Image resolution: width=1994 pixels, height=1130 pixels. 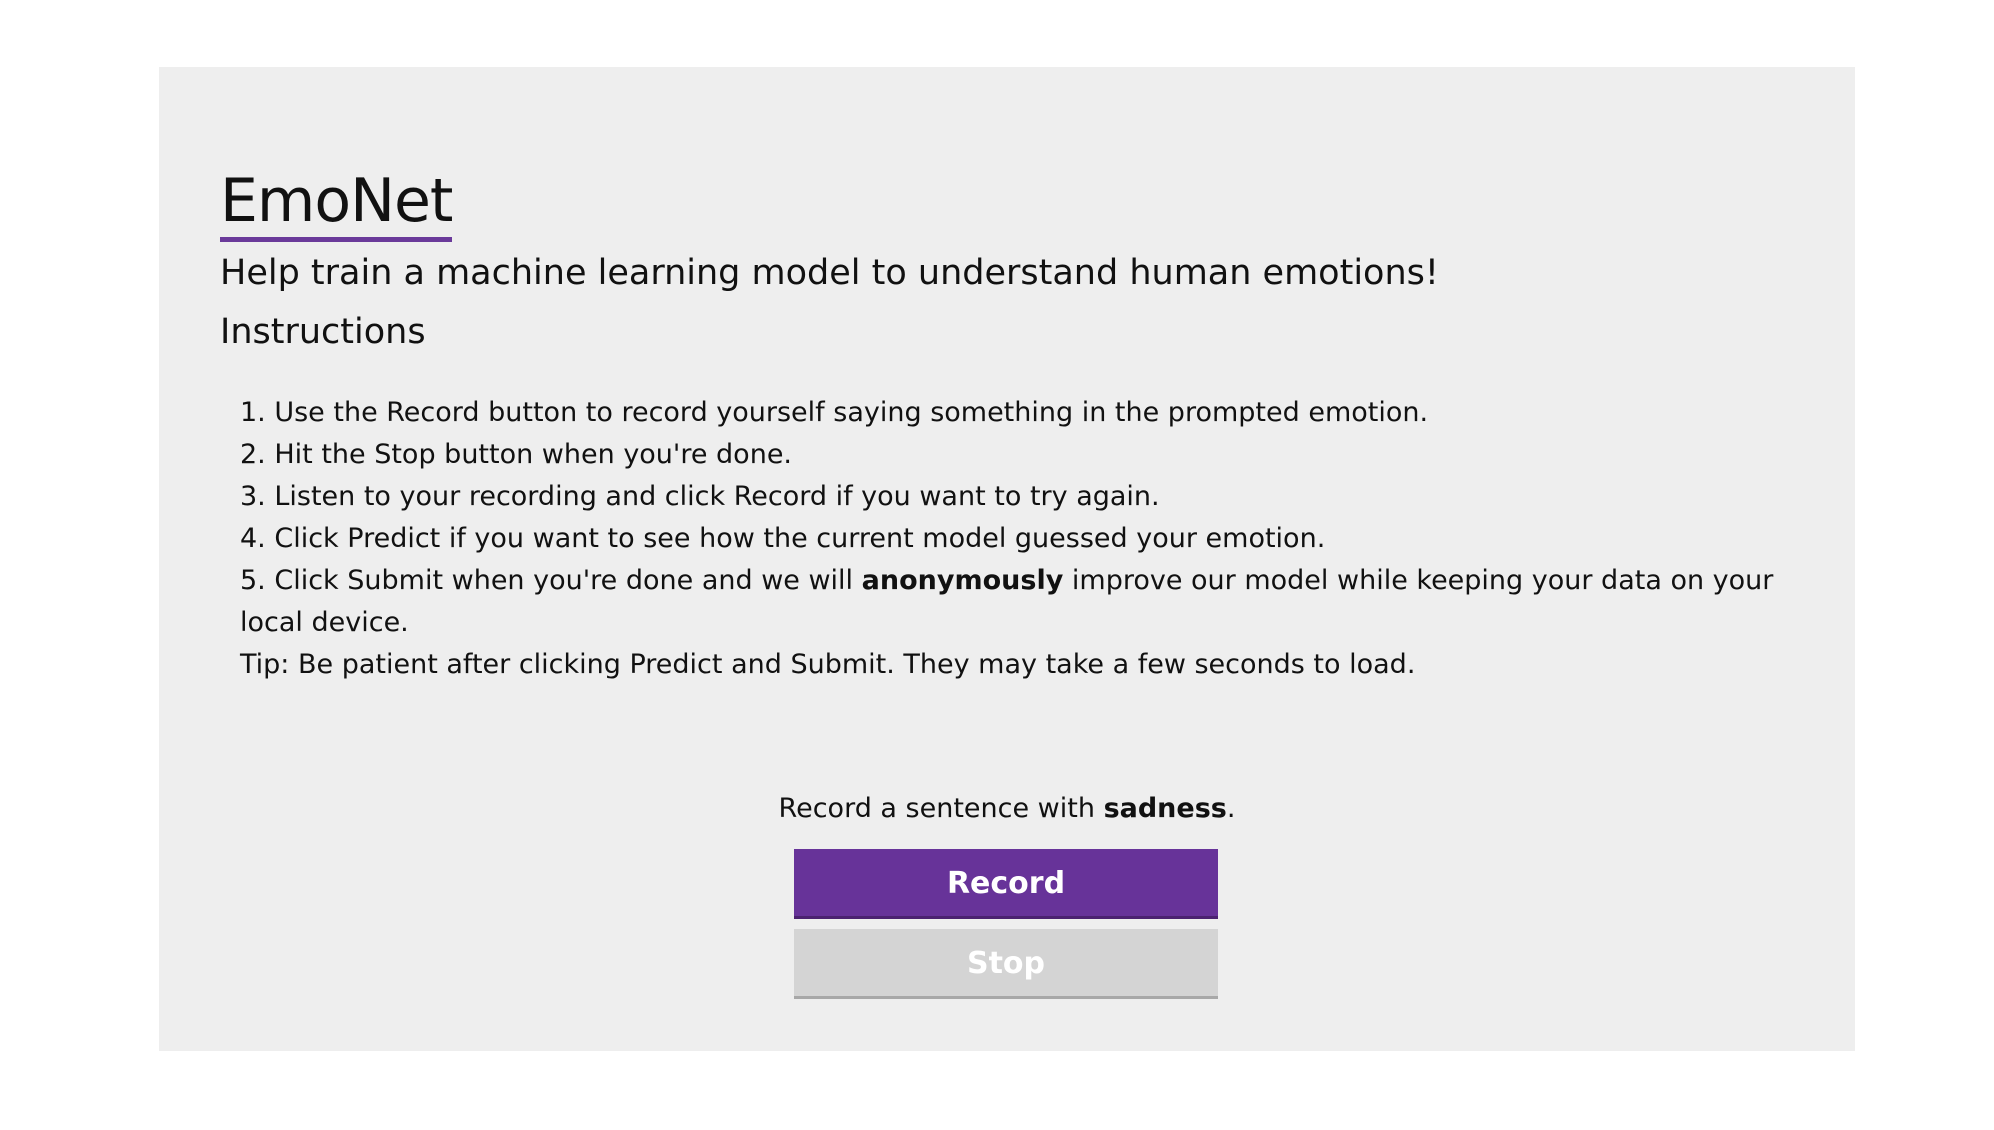 I want to click on stop-button: Stop, so click(x=1006, y=964).